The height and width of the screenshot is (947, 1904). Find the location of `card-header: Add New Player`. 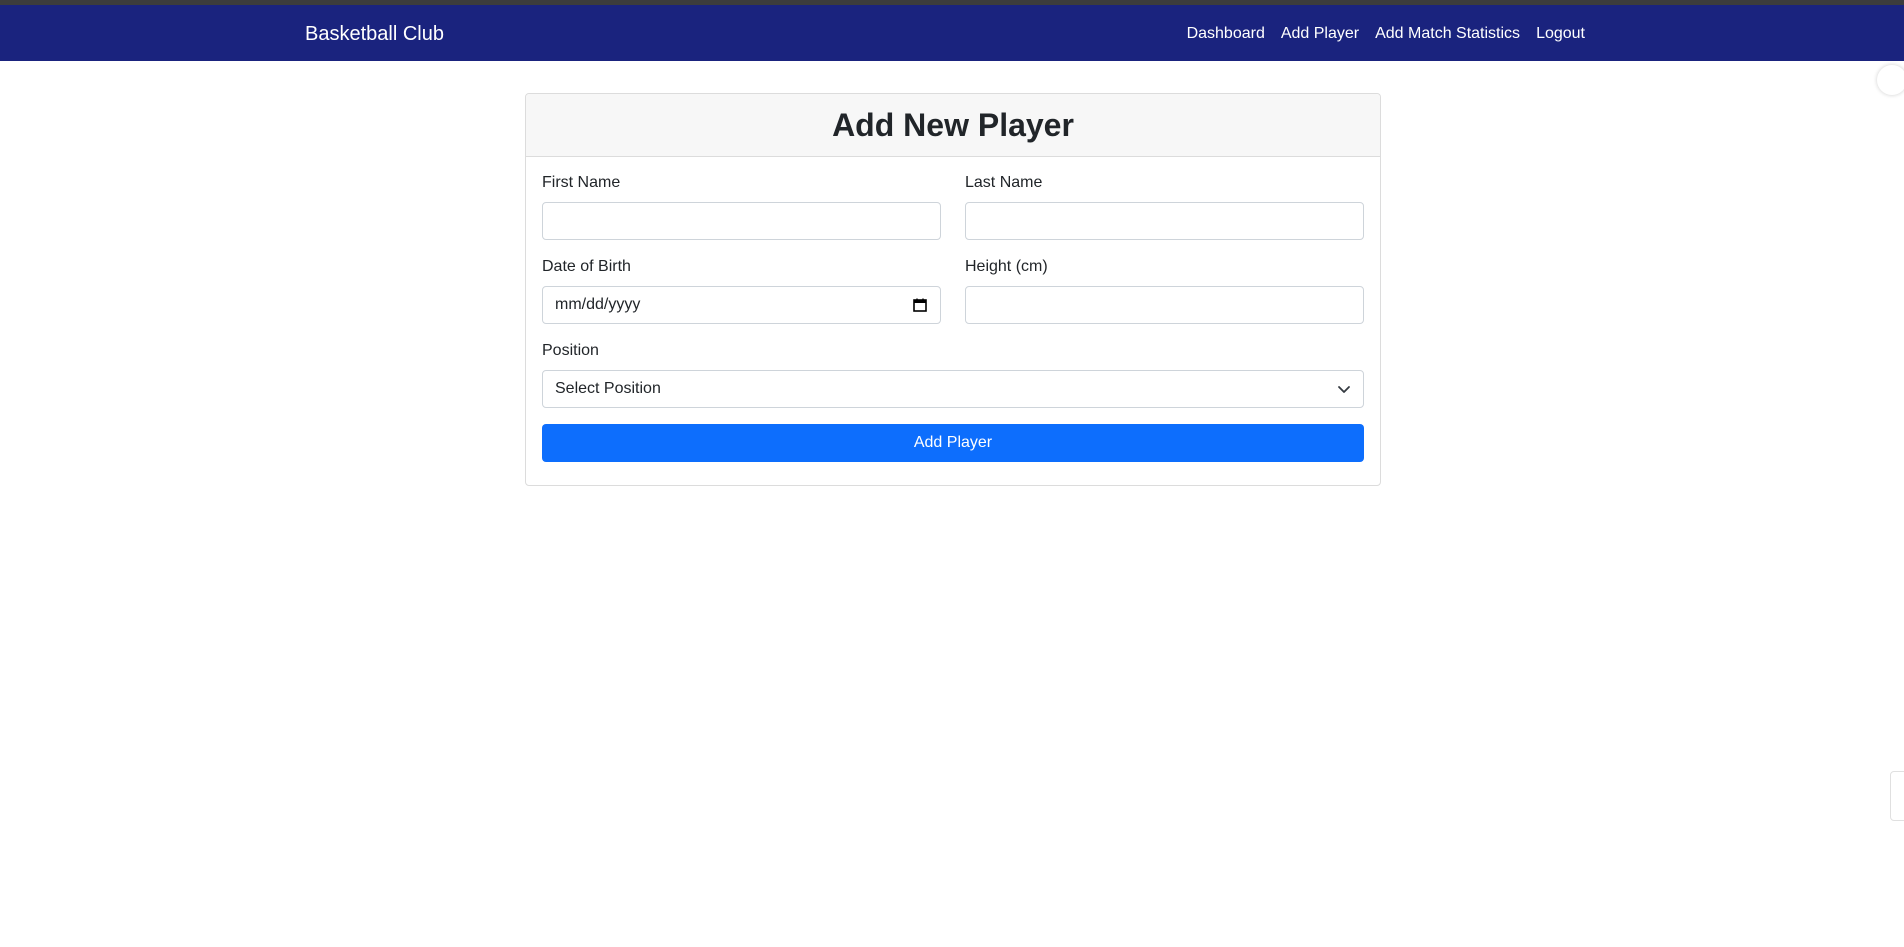

card-header: Add New Player is located at coordinates (953, 125).